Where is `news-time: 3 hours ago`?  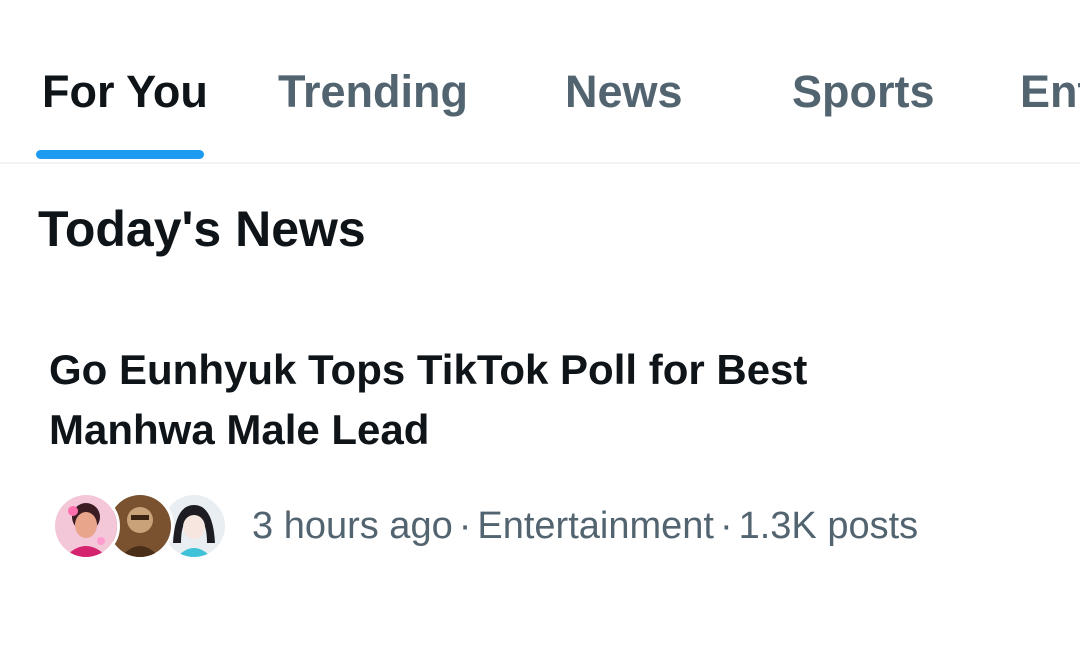
news-time: 3 hours ago is located at coordinates (352, 526).